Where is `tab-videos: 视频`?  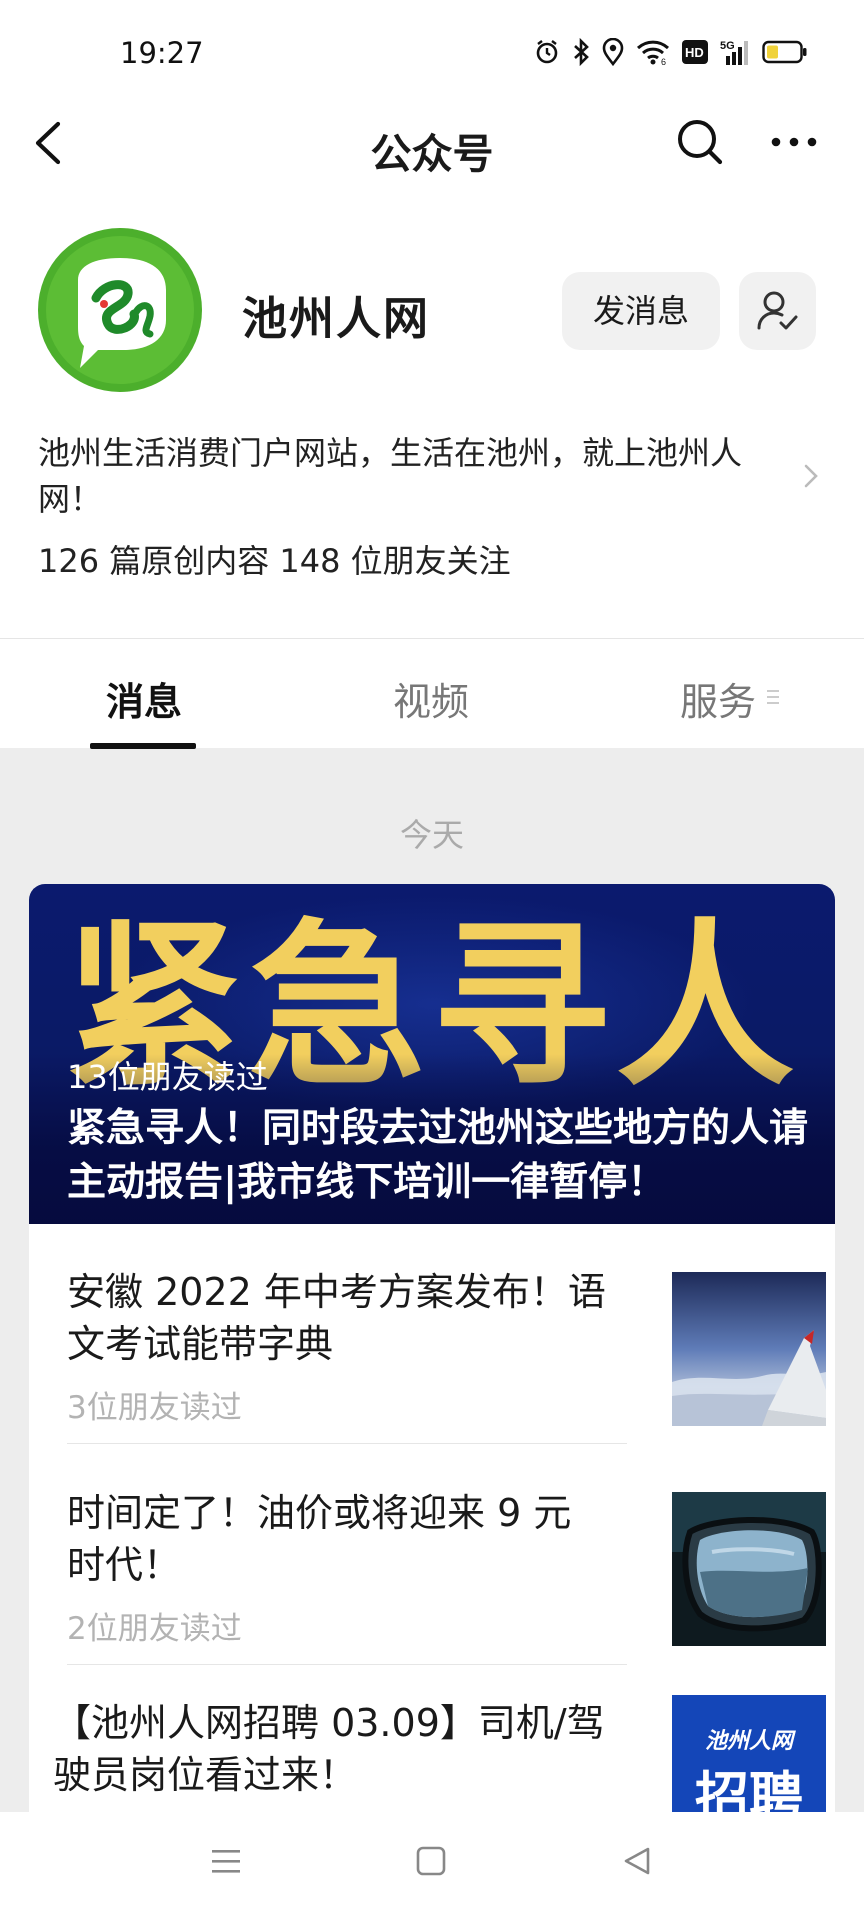 tab-videos: 视频 is located at coordinates (431, 698).